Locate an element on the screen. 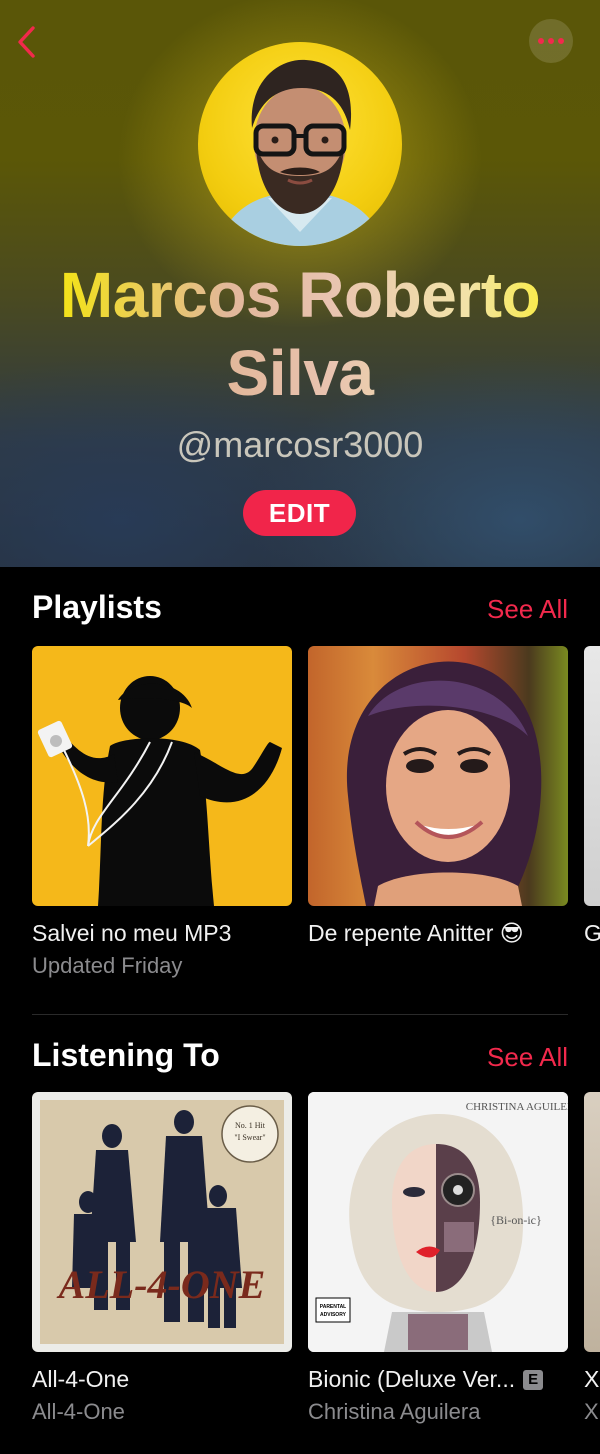  svg-text: {Bi-on-ic} is located at coordinates (516, 1220).